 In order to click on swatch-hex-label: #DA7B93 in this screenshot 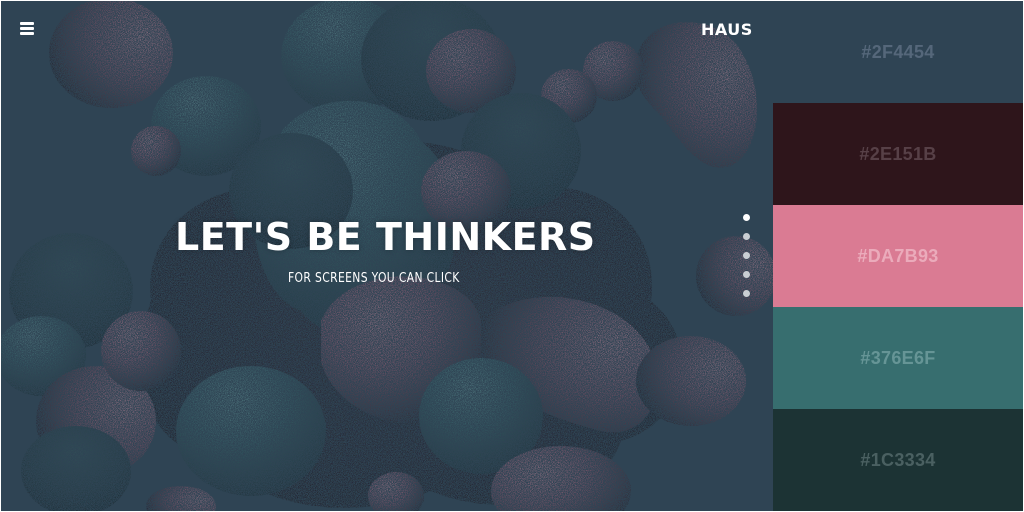, I will do `click(898, 255)`.